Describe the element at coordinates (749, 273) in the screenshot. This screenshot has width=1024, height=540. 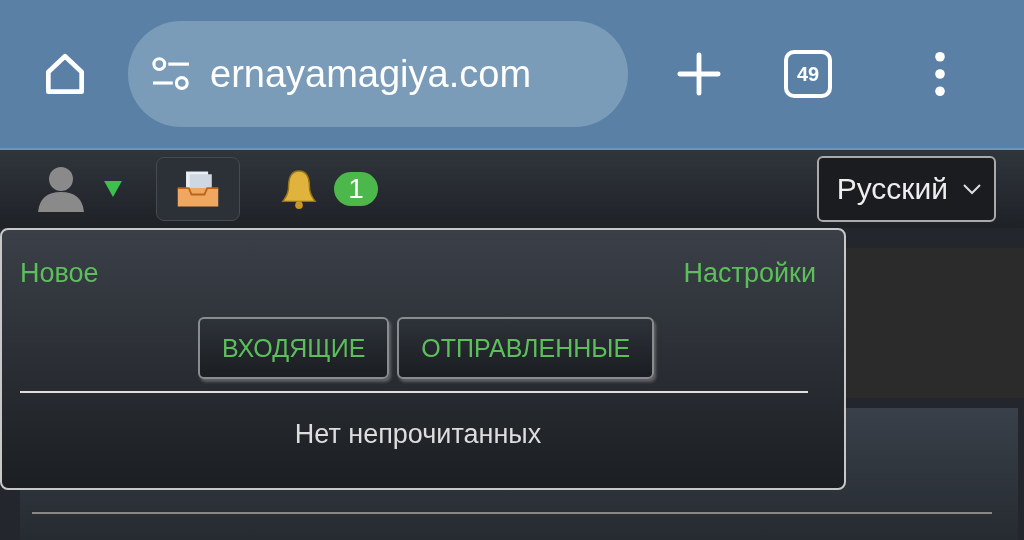
I see `settings-link: Настройки` at that location.